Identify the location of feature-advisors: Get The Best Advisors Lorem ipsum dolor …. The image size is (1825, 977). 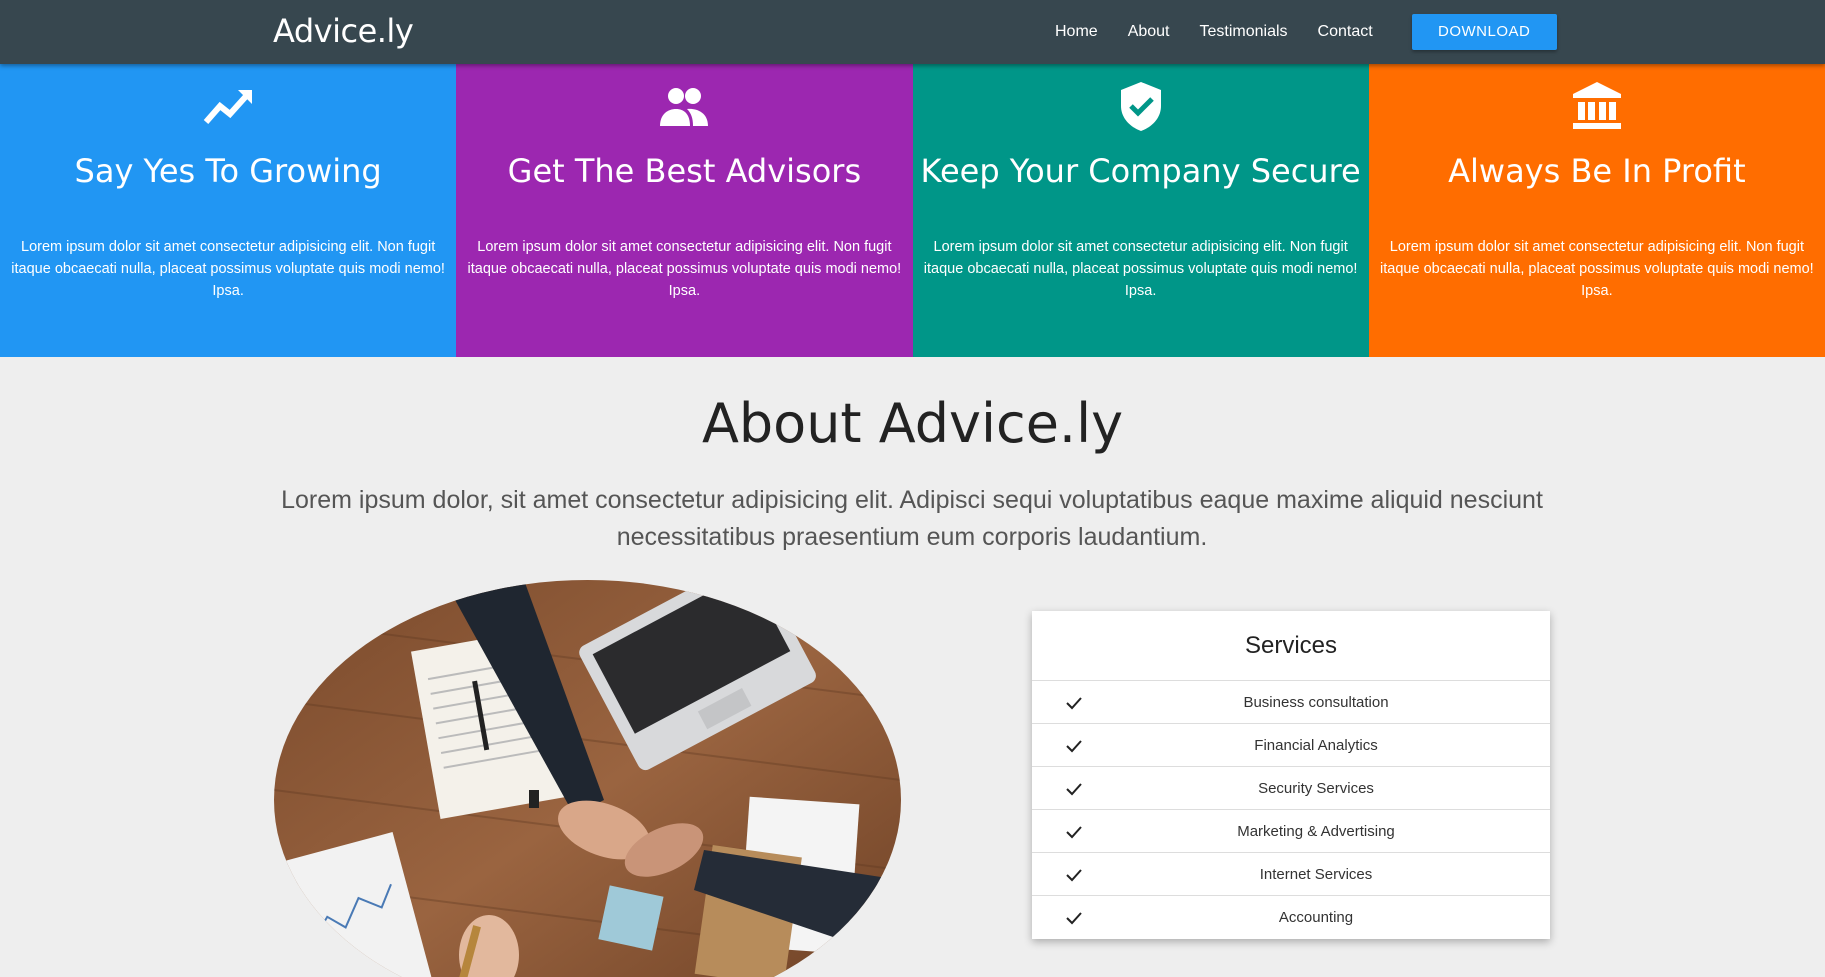
(684, 210).